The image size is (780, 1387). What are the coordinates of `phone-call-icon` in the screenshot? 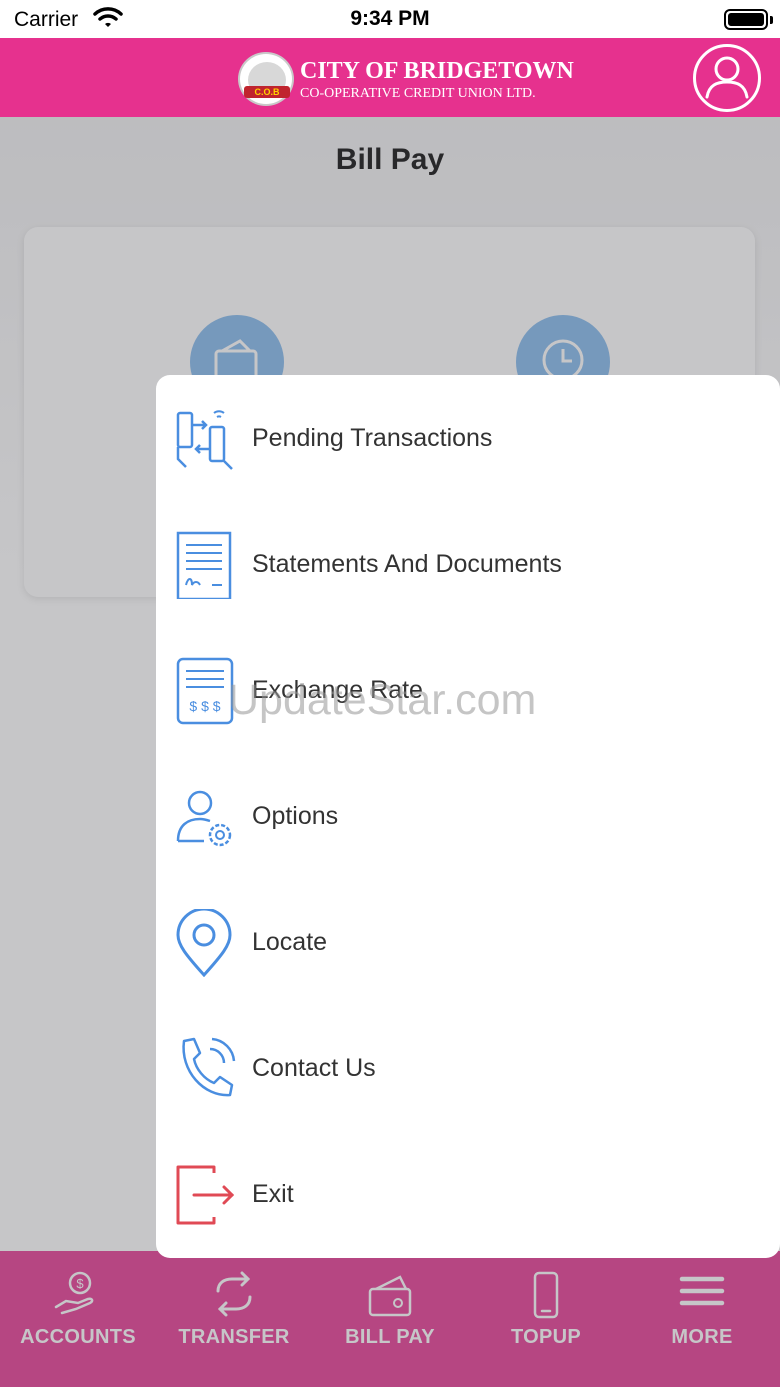 It's located at (209, 1067).